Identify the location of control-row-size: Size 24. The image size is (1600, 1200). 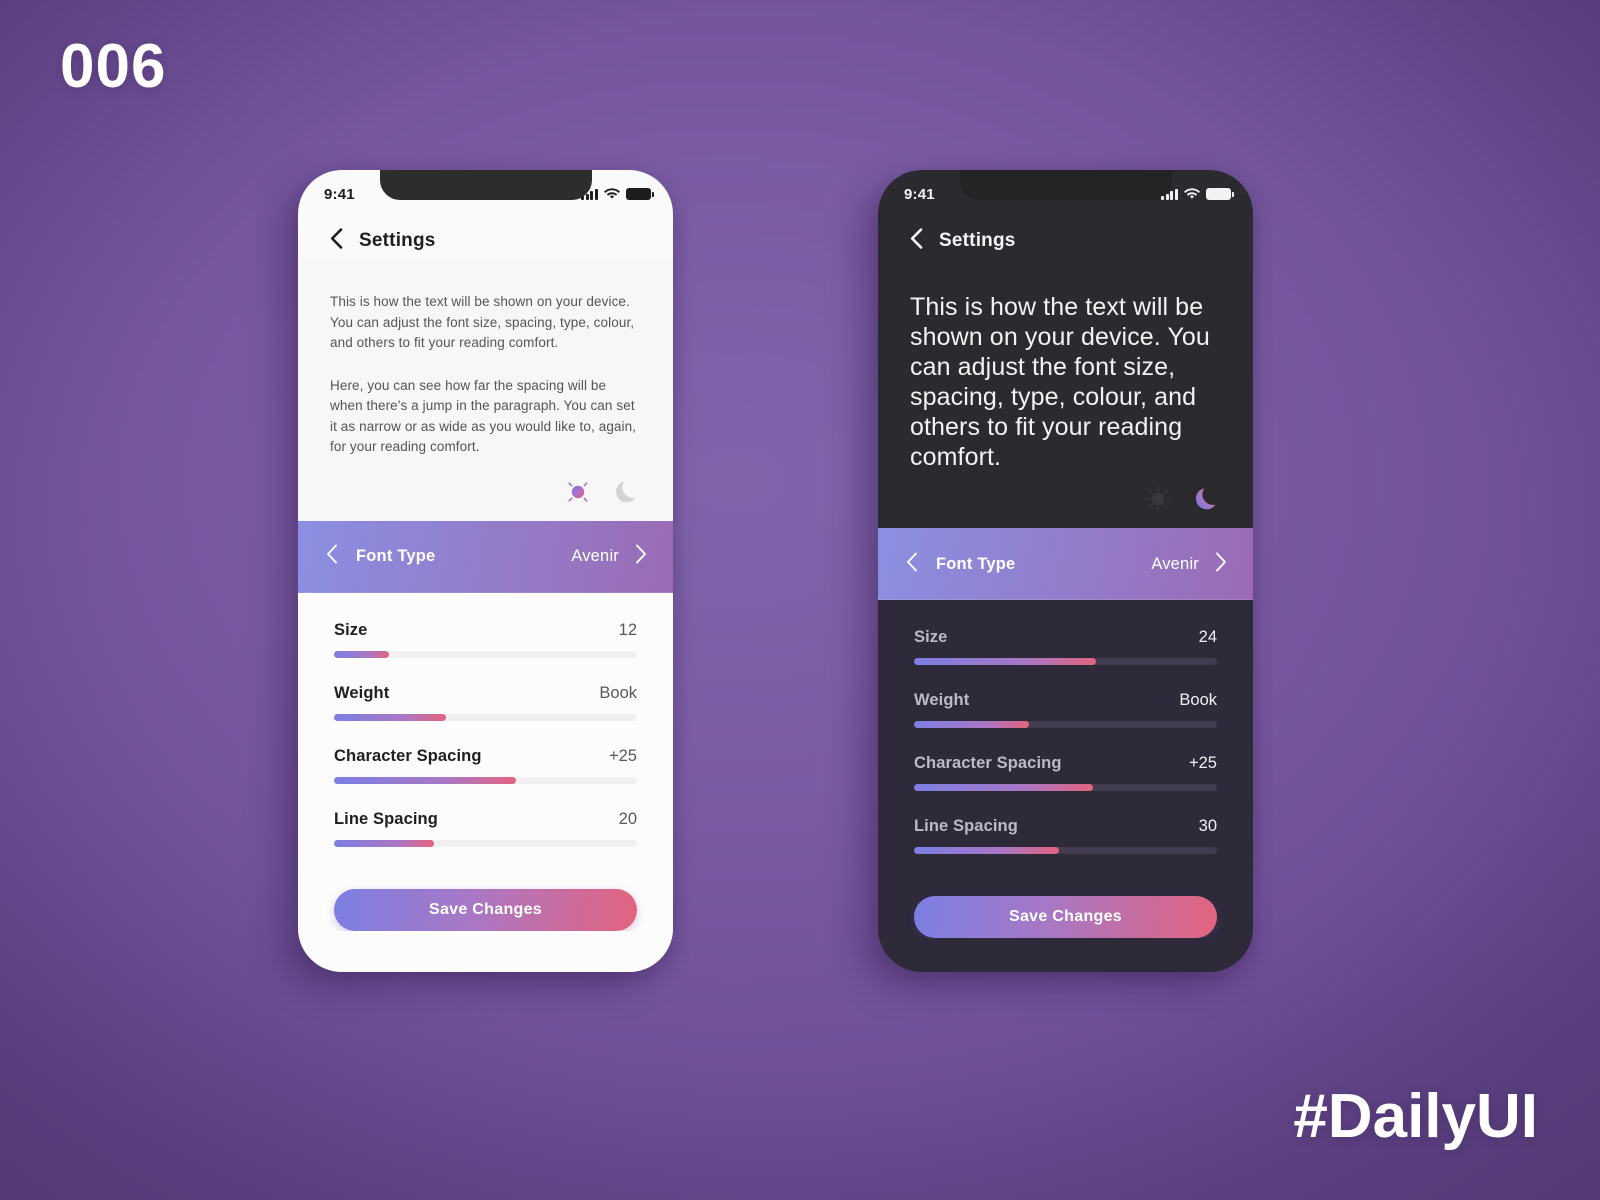
(1065, 646).